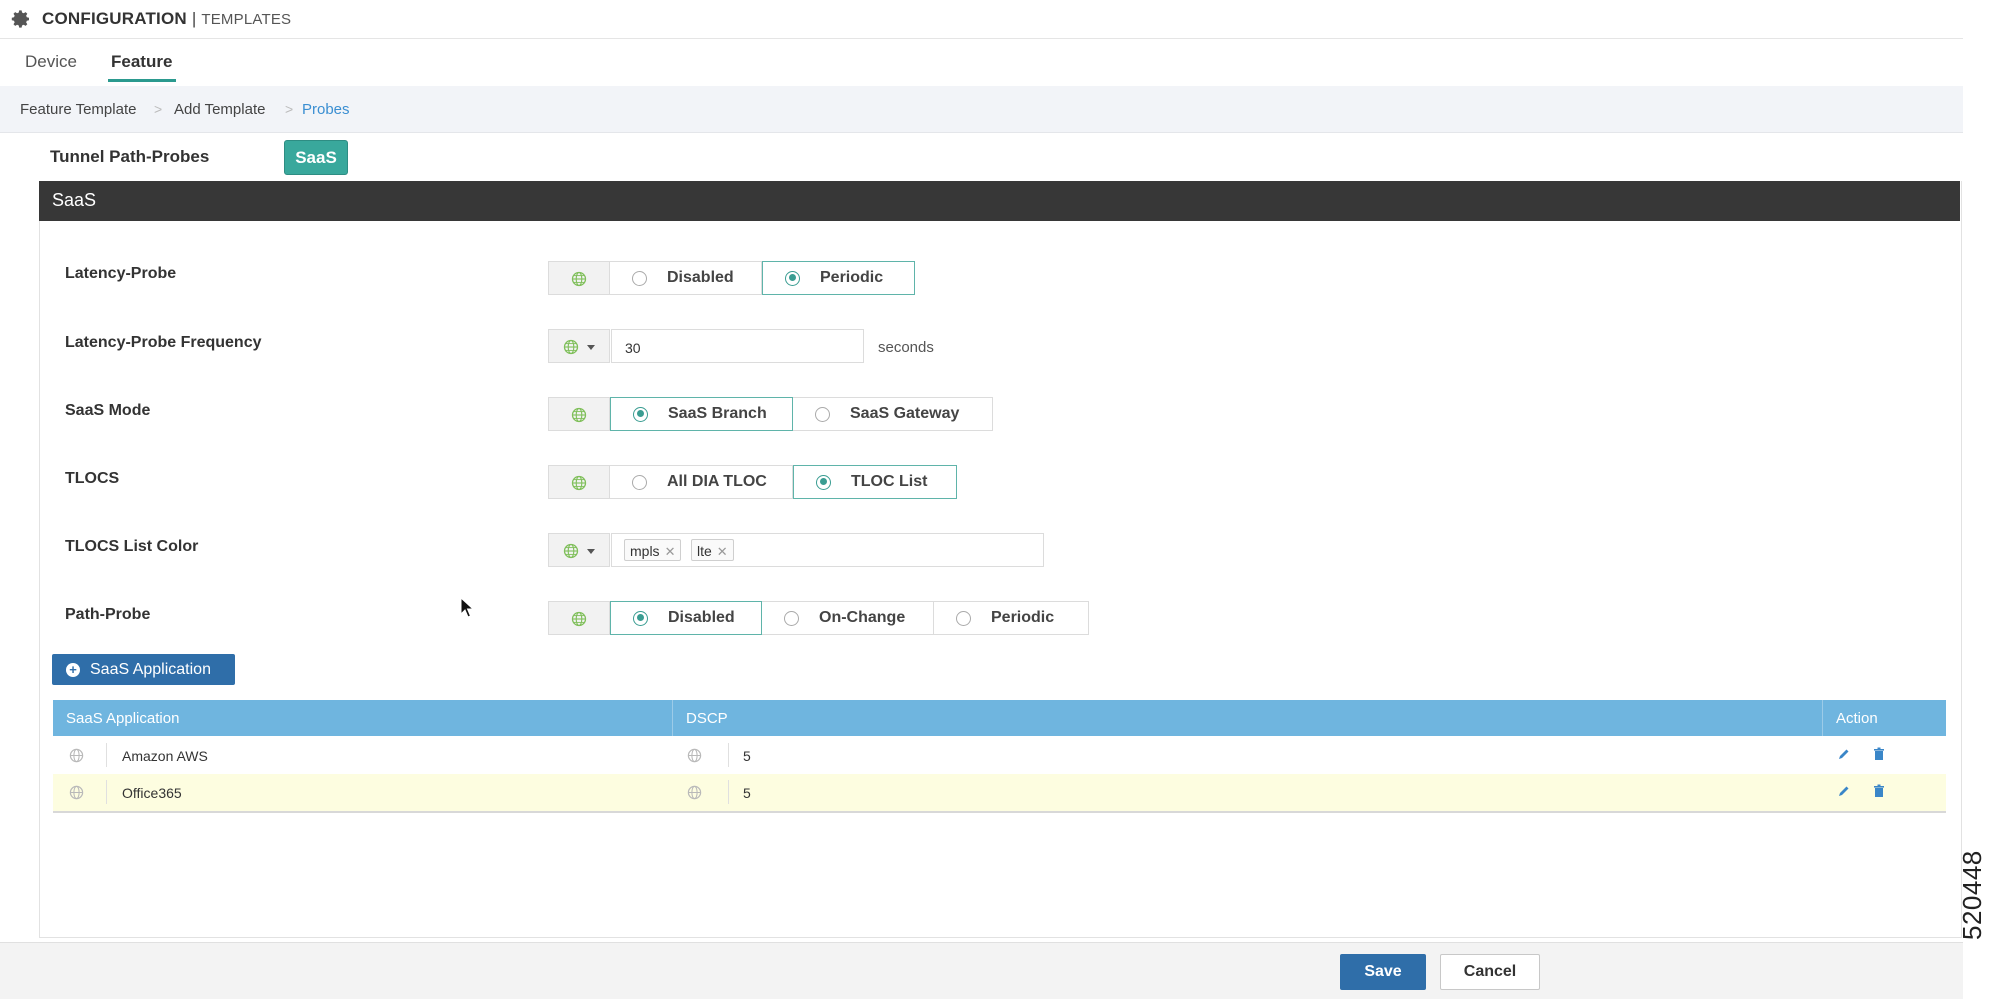 This screenshot has height=999, width=2003. I want to click on path-probe-scope, so click(579, 618).